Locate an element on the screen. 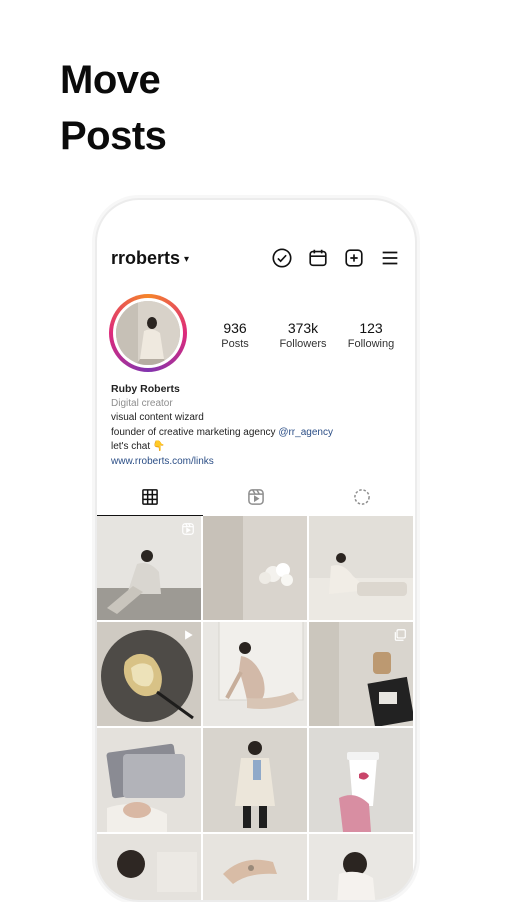  tab-drafts is located at coordinates (362, 499).